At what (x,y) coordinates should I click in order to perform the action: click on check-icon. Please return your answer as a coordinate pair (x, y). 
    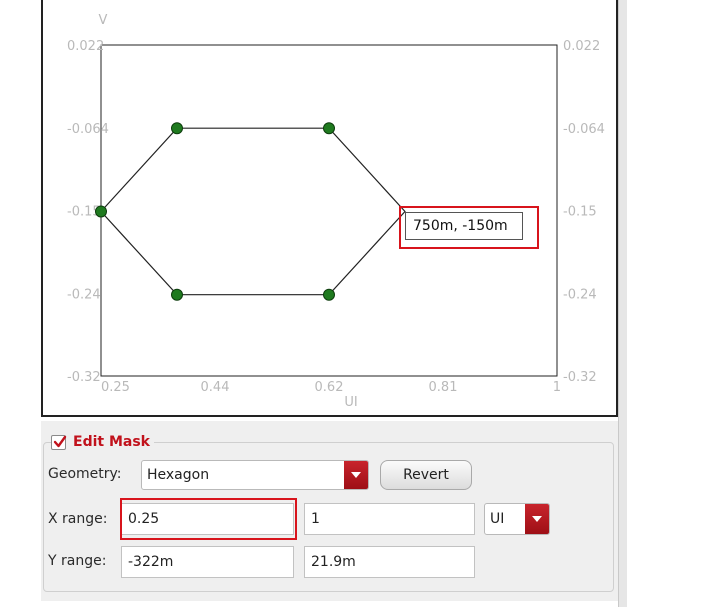
    Looking at the image, I should click on (60, 441).